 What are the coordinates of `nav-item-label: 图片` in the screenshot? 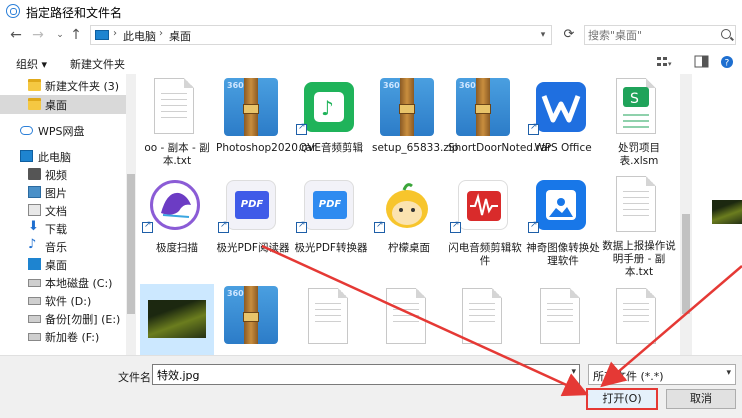 It's located at (56, 193).